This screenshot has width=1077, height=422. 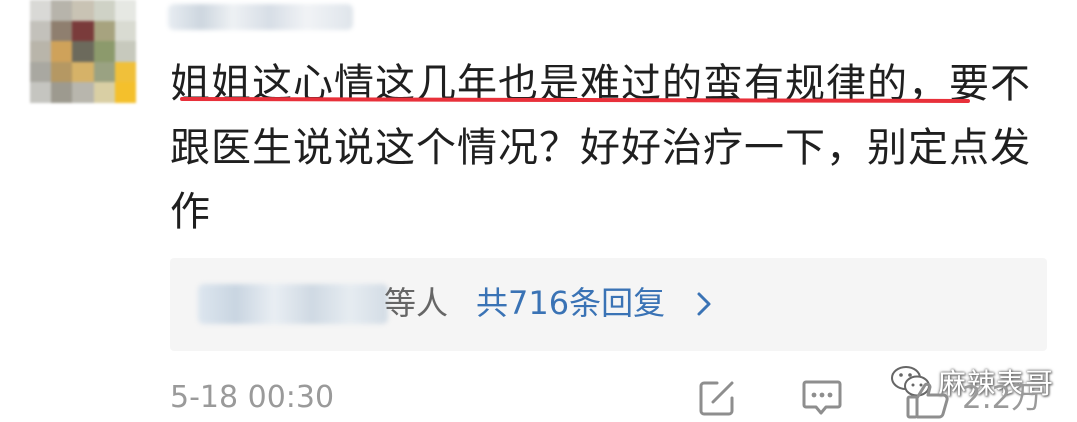 What do you see at coordinates (570, 303) in the screenshot?
I see `view-replies-link: 共716条回复` at bounding box center [570, 303].